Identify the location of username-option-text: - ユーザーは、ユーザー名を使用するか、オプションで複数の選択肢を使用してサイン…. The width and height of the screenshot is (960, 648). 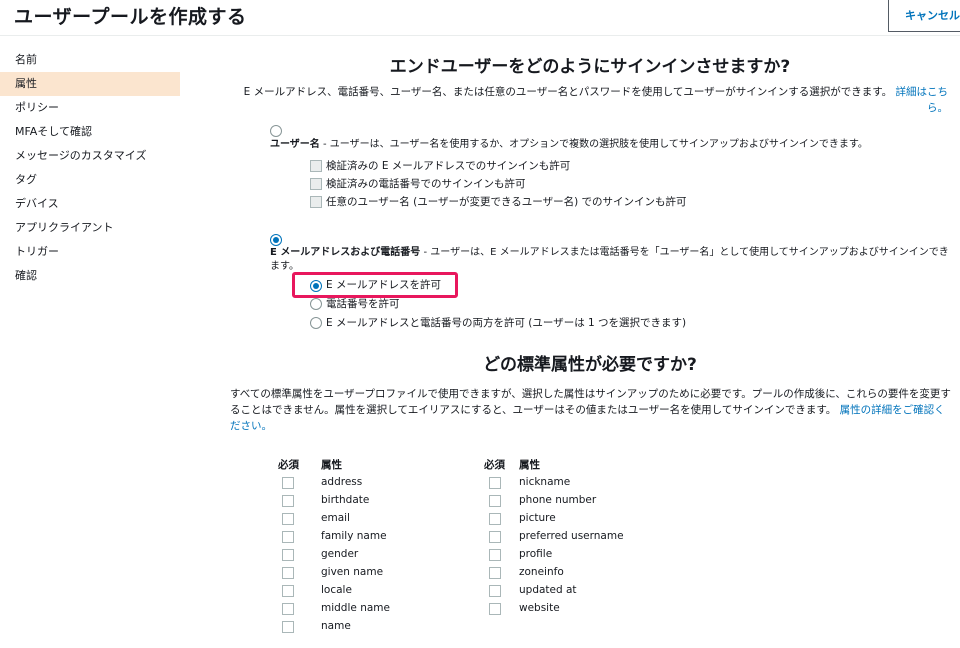
(593, 144).